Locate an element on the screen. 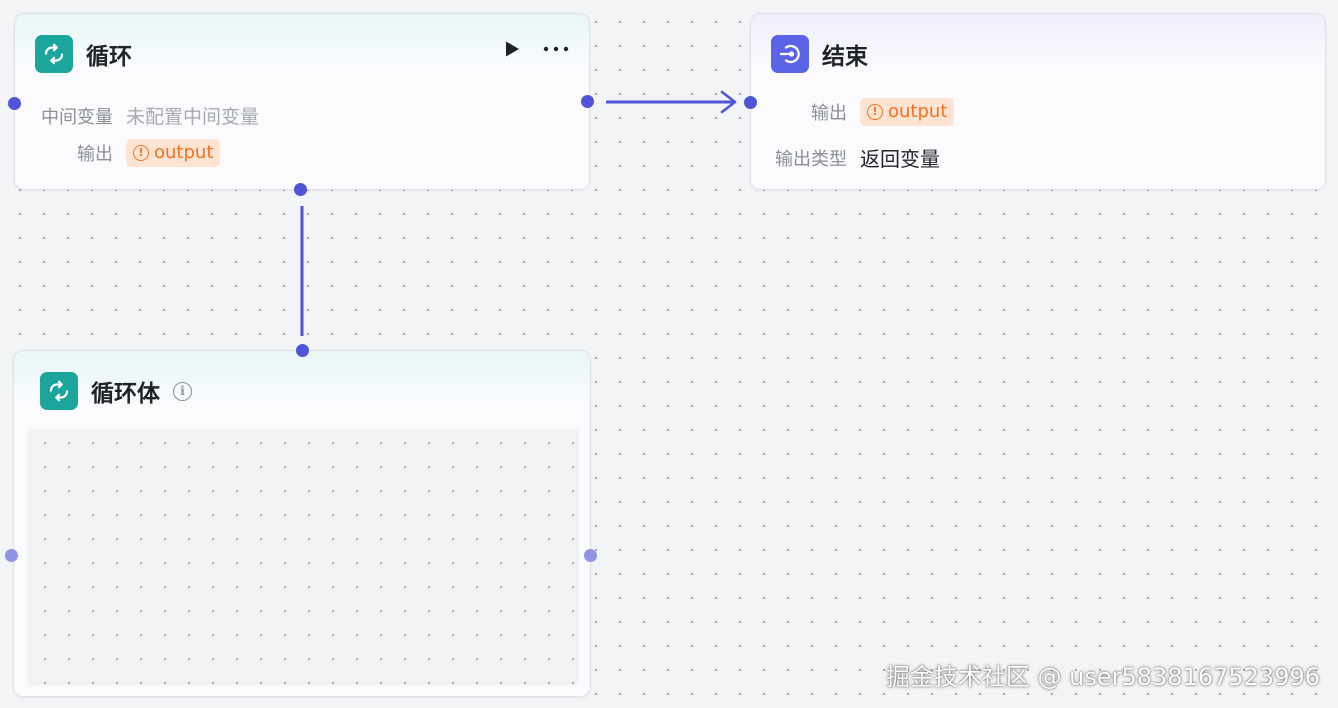  play-icon is located at coordinates (512, 49).